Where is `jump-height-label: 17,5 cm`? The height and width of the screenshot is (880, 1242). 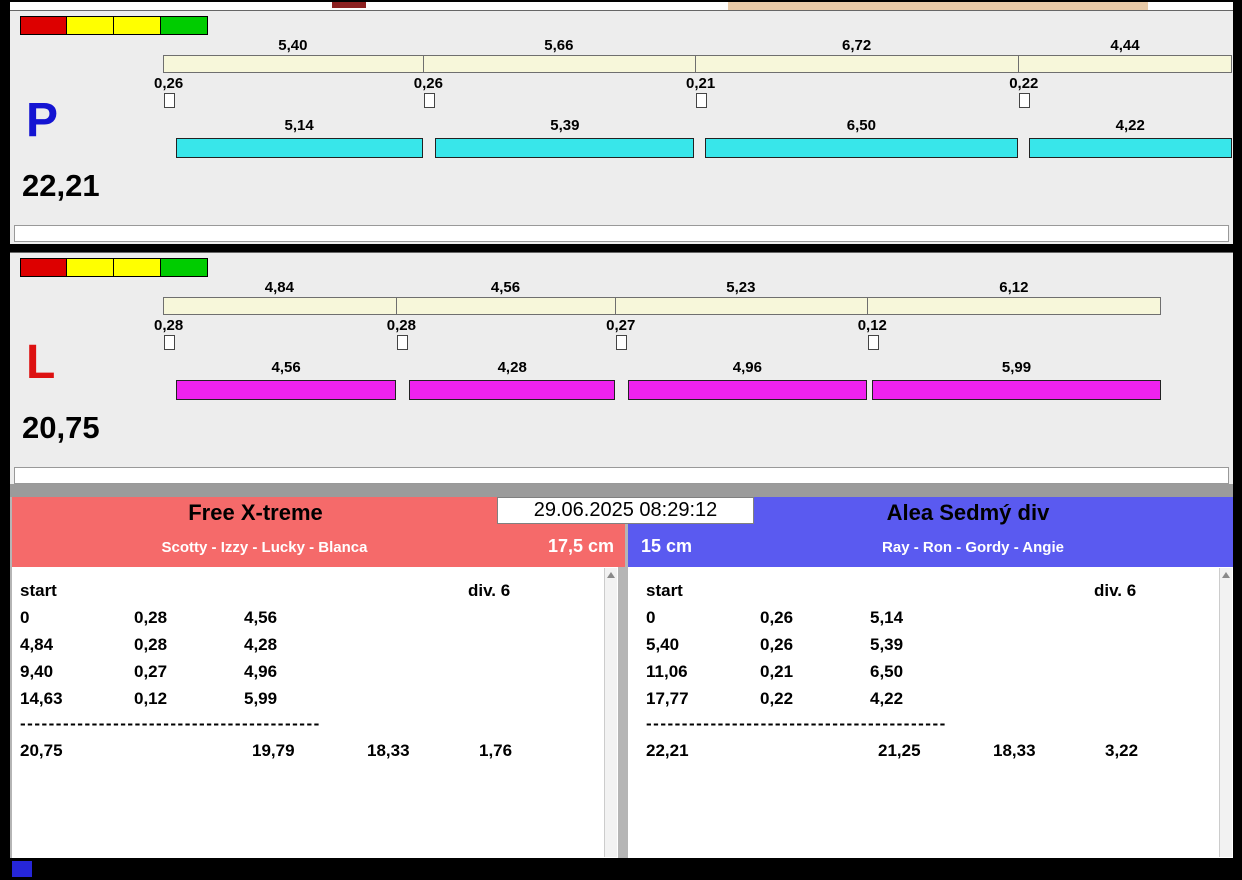 jump-height-label: 17,5 cm is located at coordinates (580, 546).